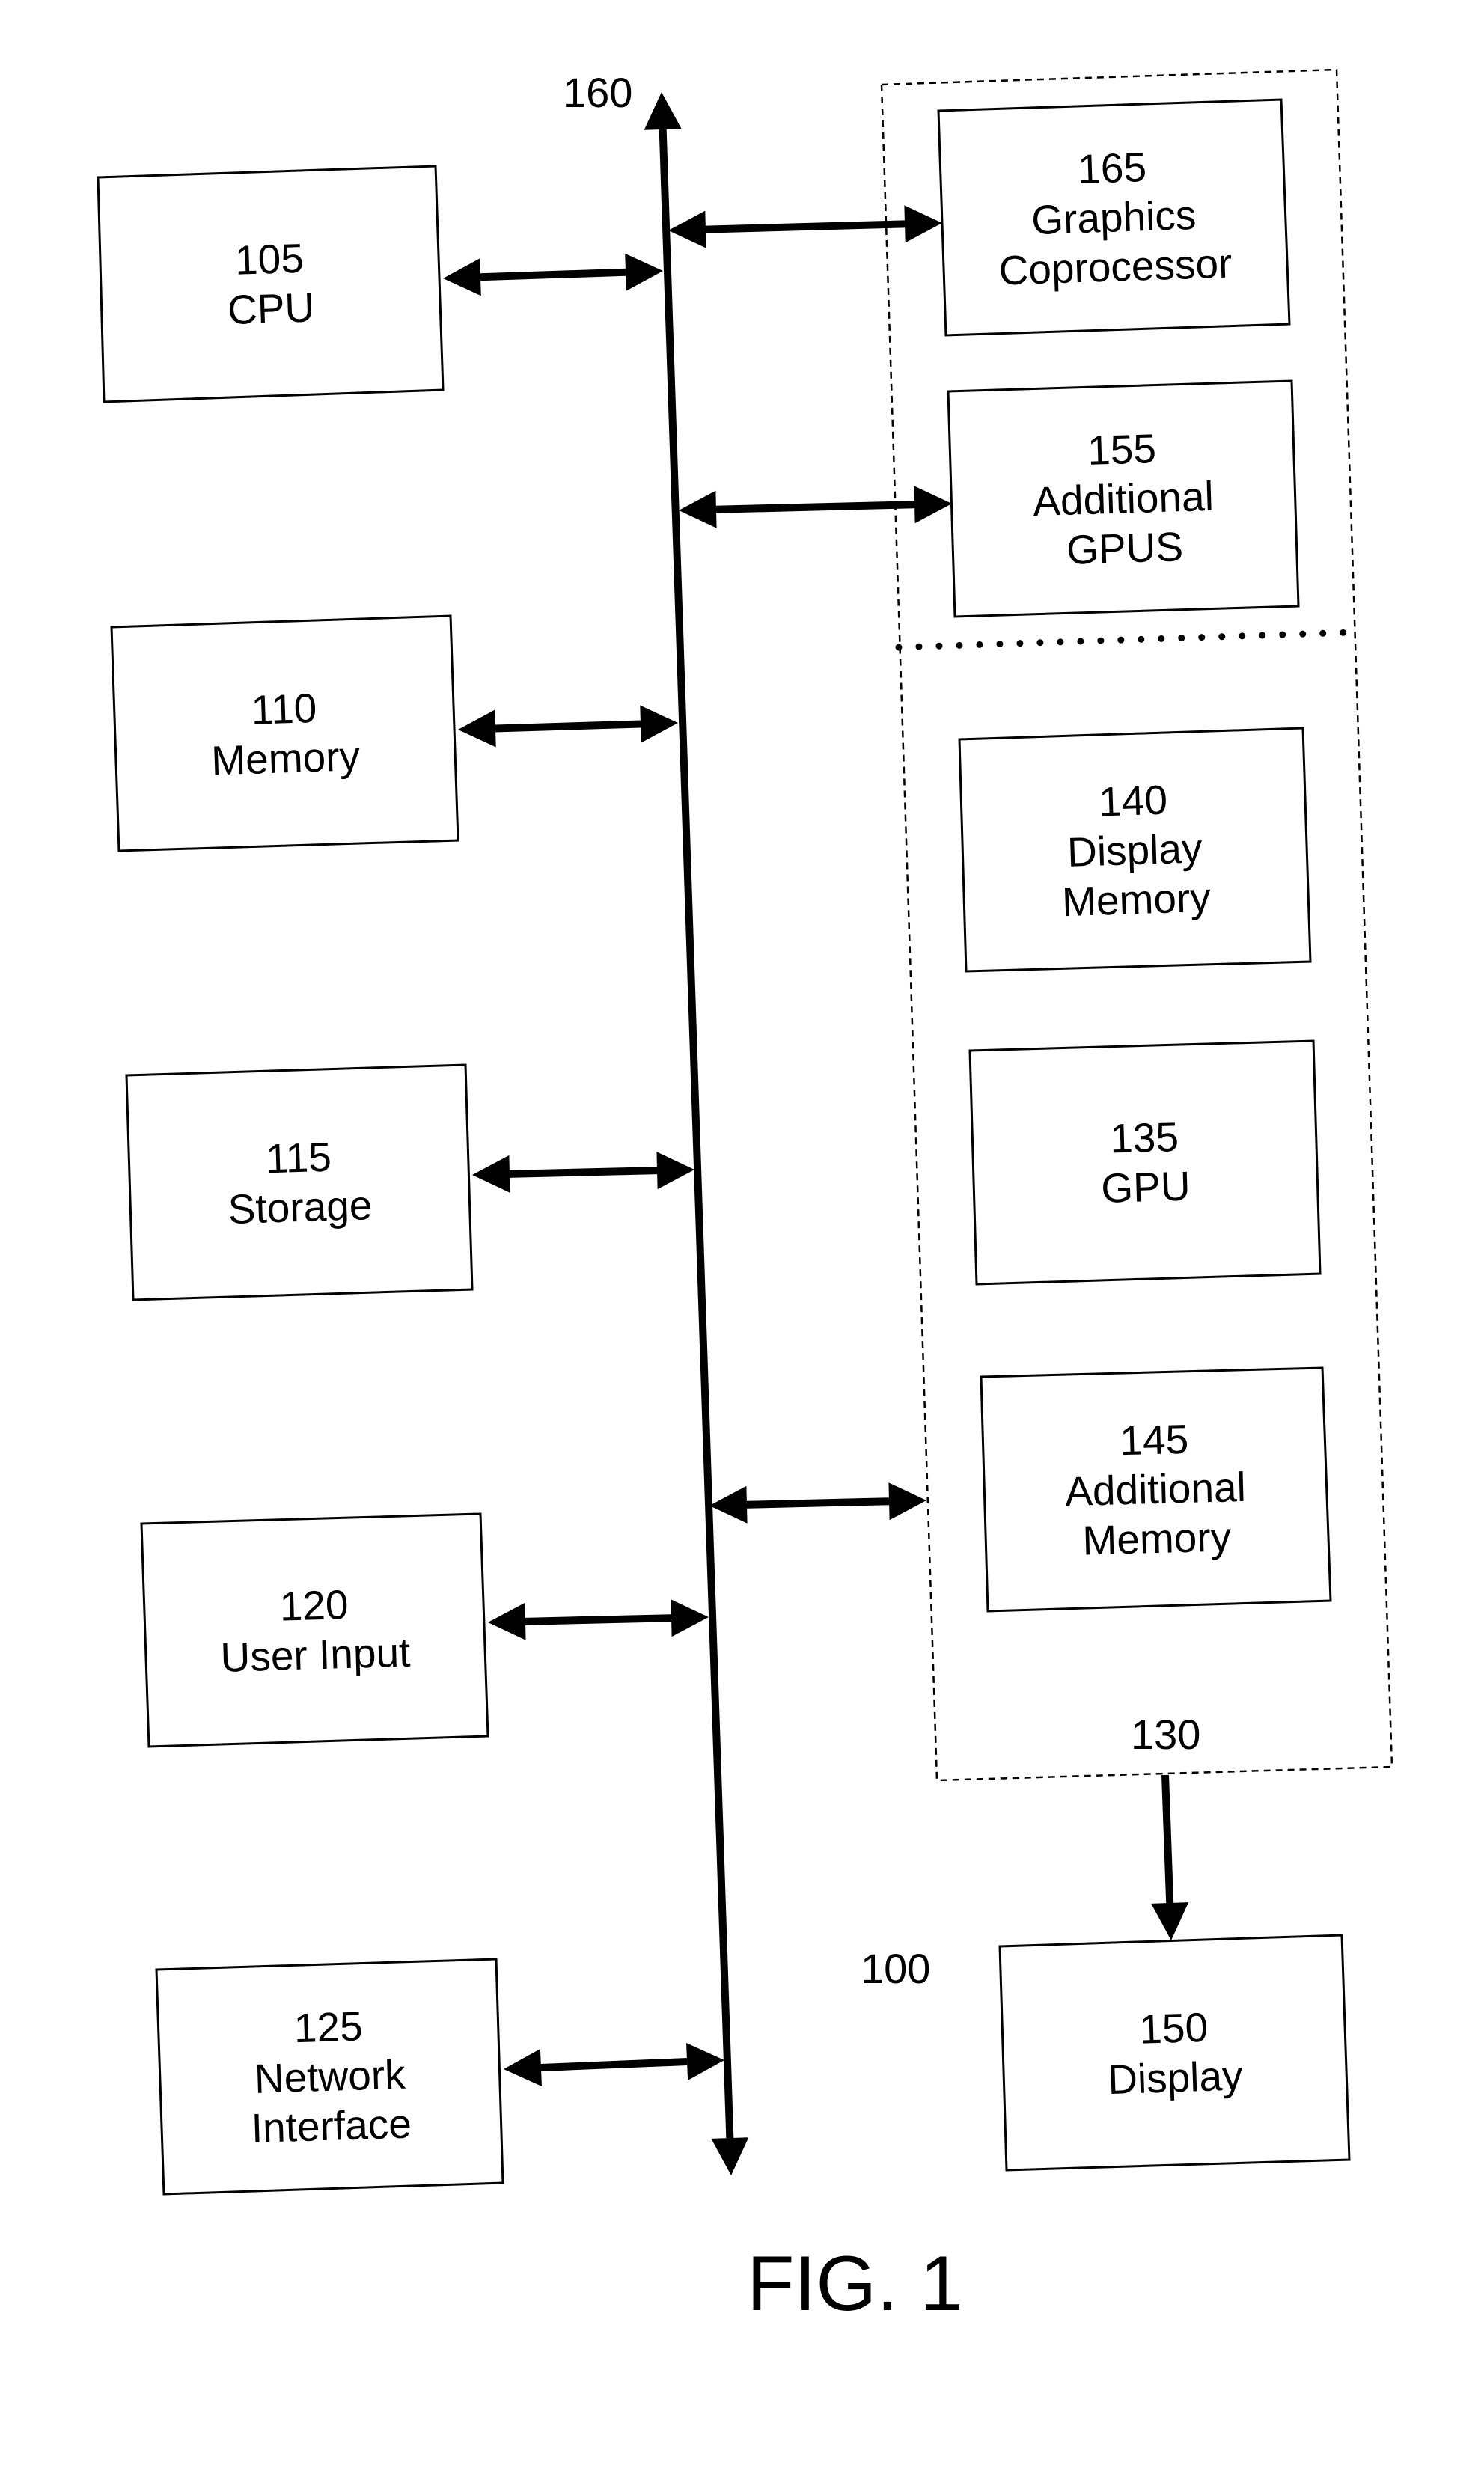 The width and height of the screenshot is (1484, 2465). I want to click on additional-memory-block: 145AdditionalMemory, so click(1156, 1489).